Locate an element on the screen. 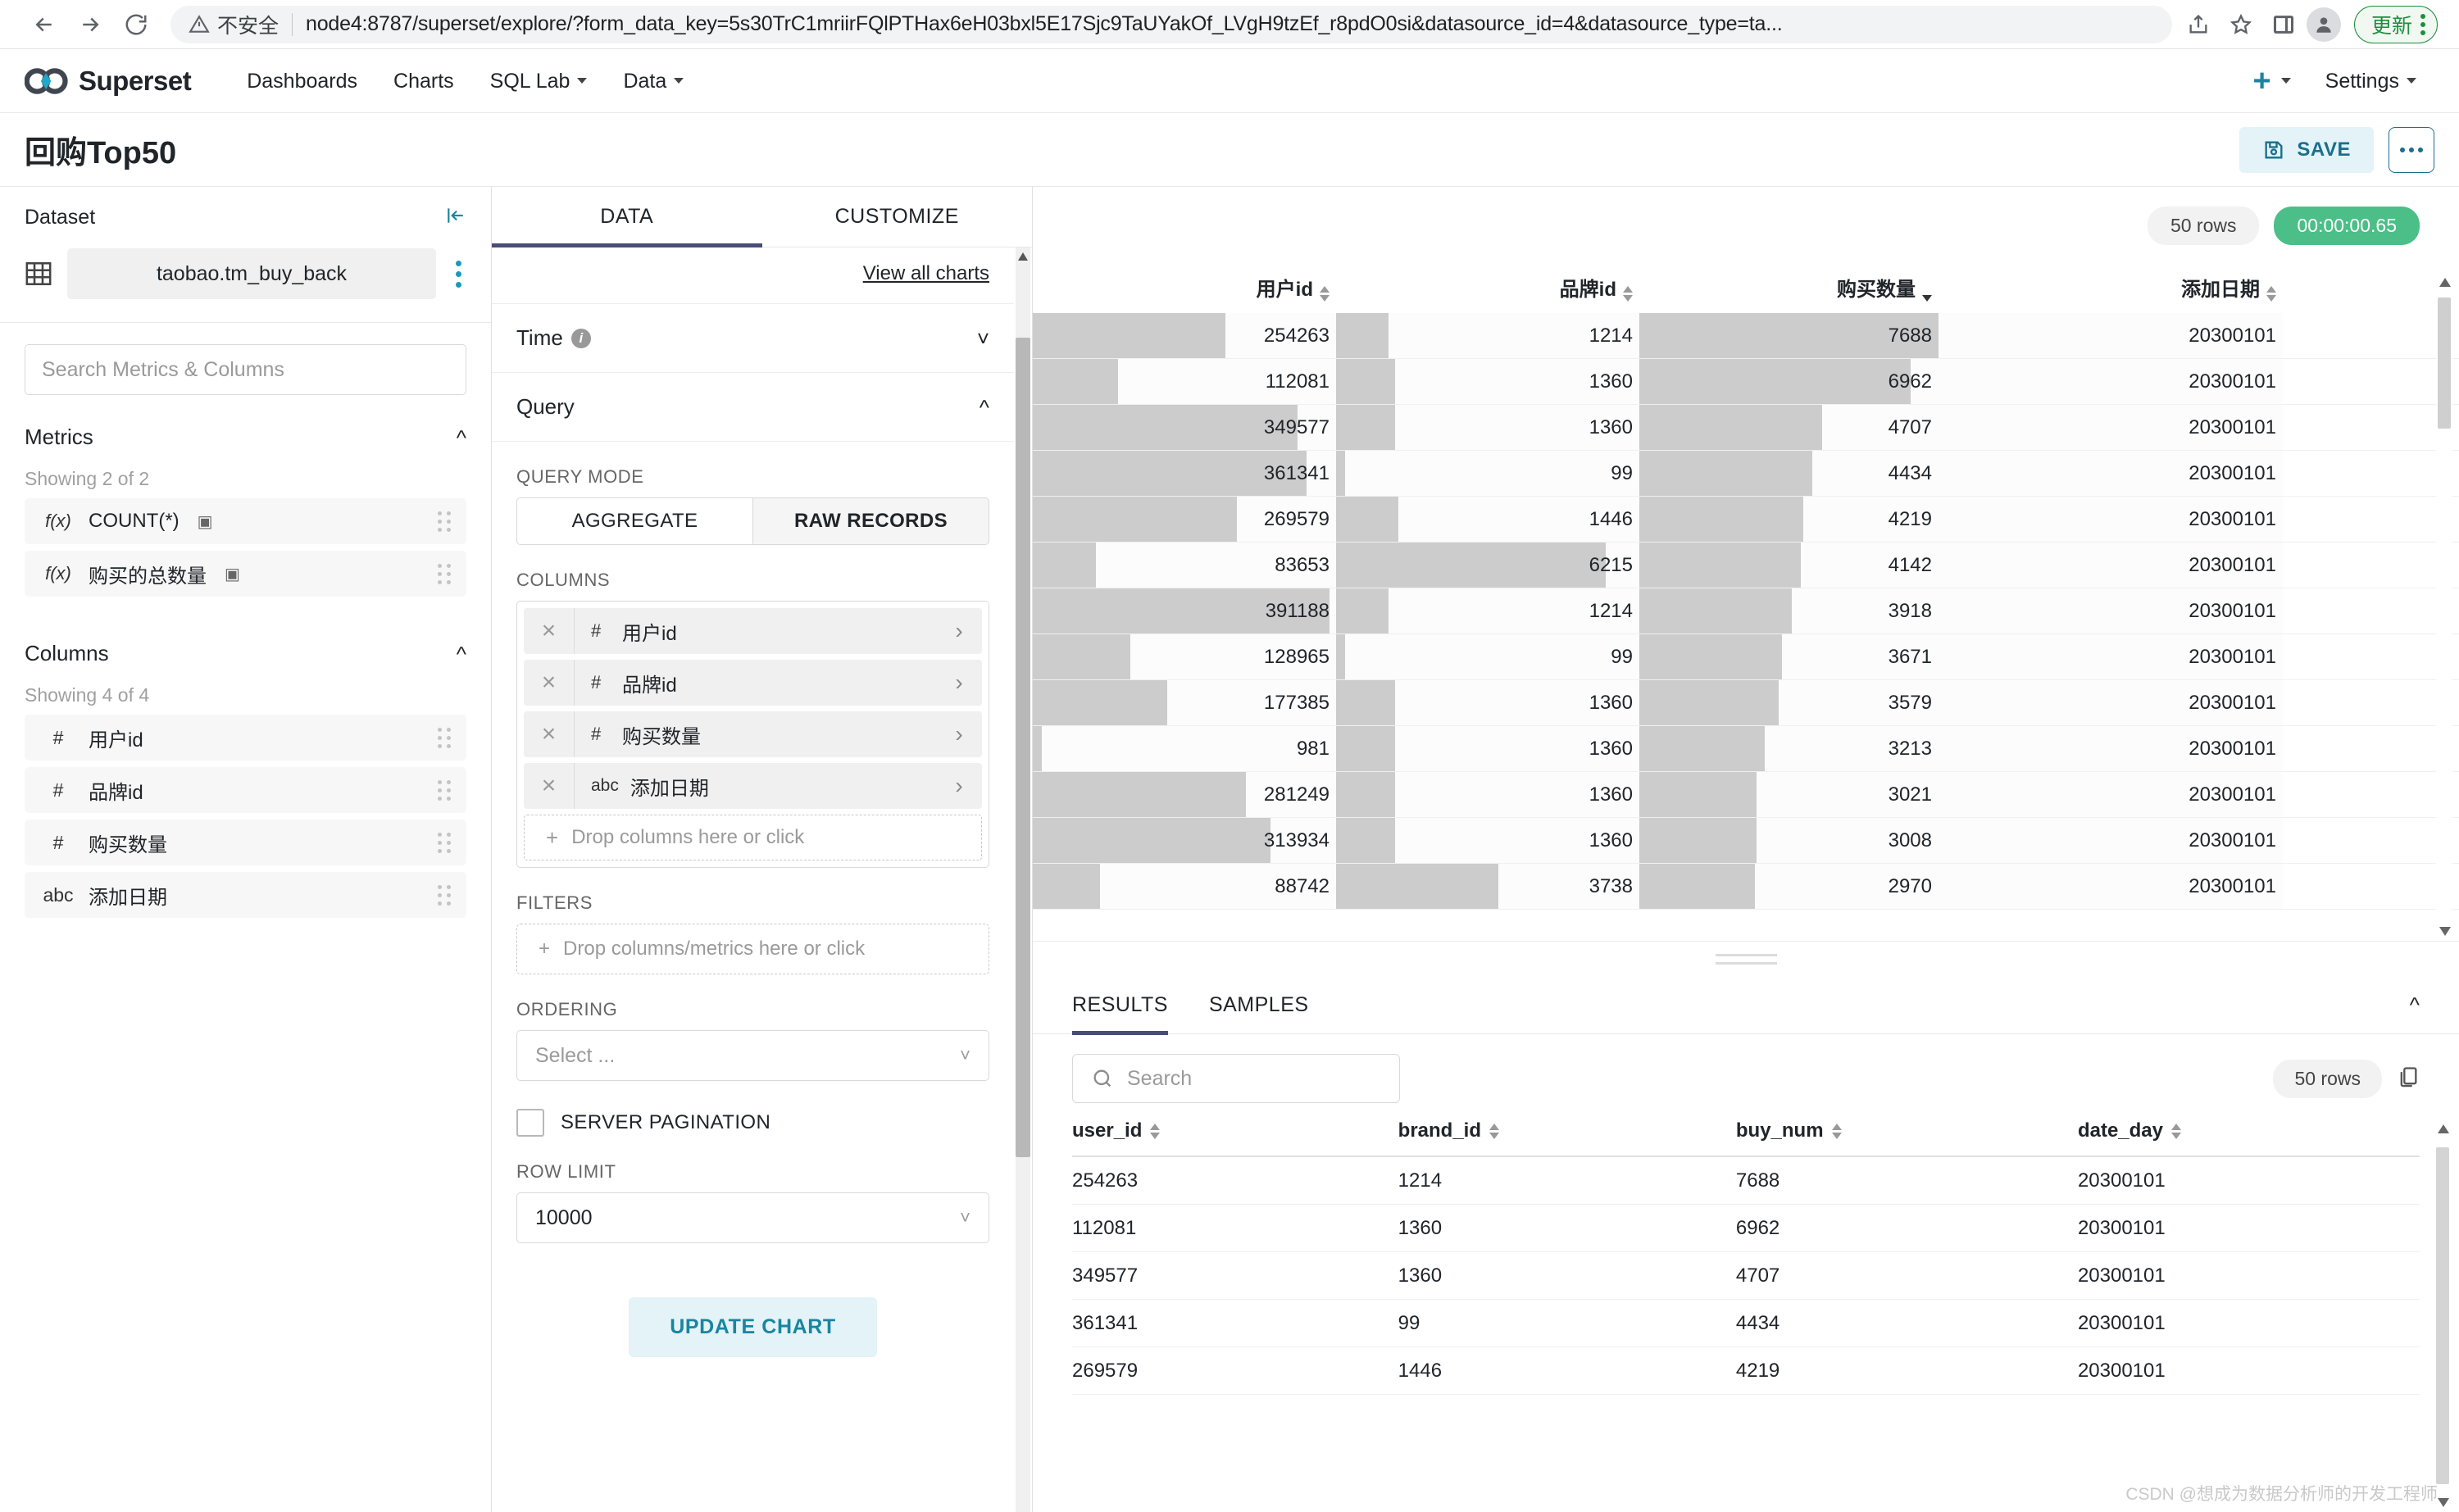 The image size is (2459, 1512). column-chip: × # 品牌id › is located at coordinates (753, 683).